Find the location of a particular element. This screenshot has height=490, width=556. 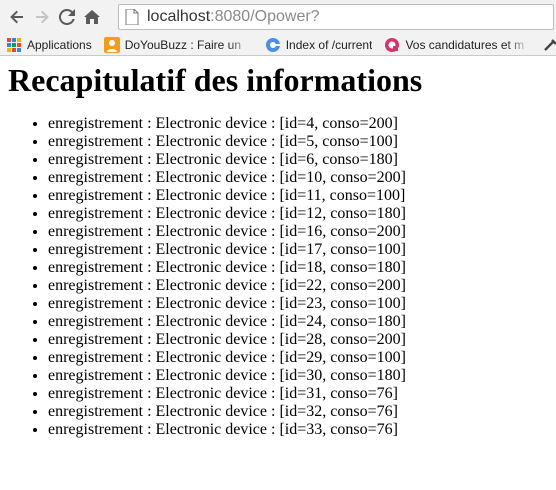

back-arrow-icon is located at coordinates (17, 17).